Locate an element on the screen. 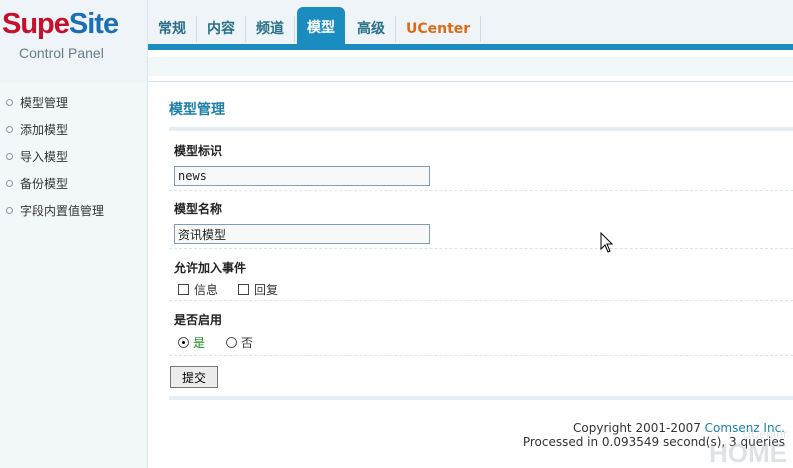 The width and height of the screenshot is (793, 468). model-name-input is located at coordinates (302, 234).